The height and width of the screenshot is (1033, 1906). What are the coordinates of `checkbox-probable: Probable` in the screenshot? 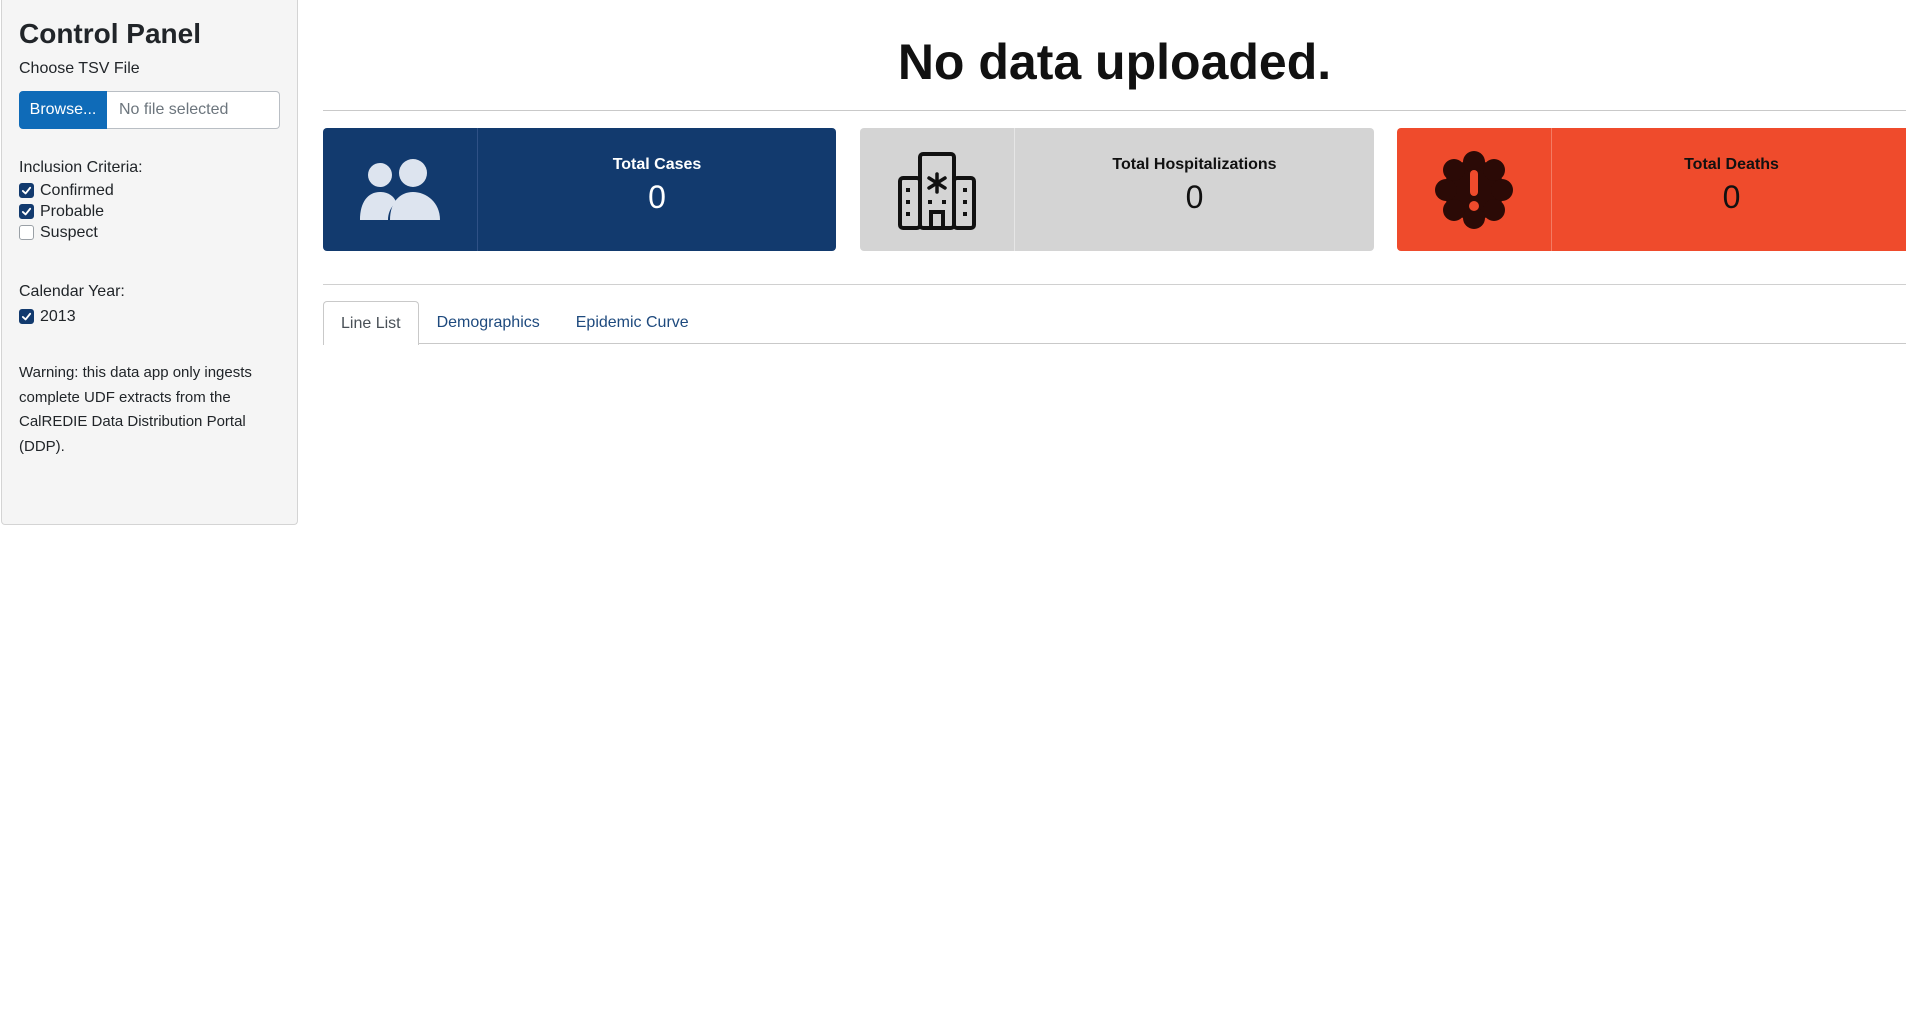 It's located at (149, 211).